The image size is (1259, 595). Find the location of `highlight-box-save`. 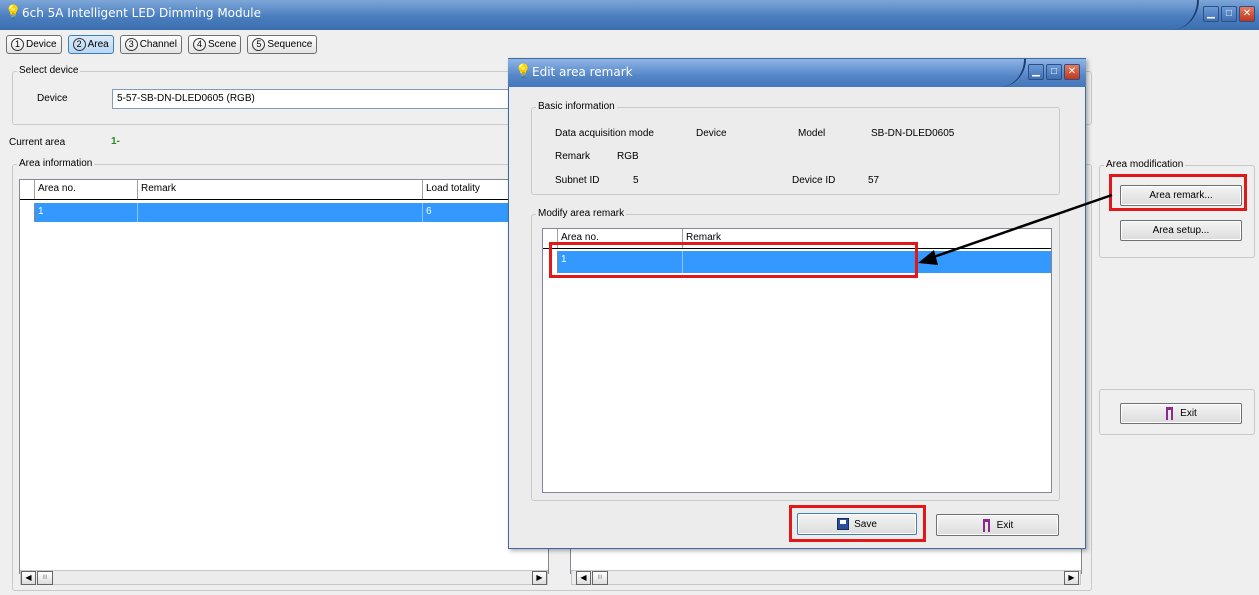

highlight-box-save is located at coordinates (857, 523).